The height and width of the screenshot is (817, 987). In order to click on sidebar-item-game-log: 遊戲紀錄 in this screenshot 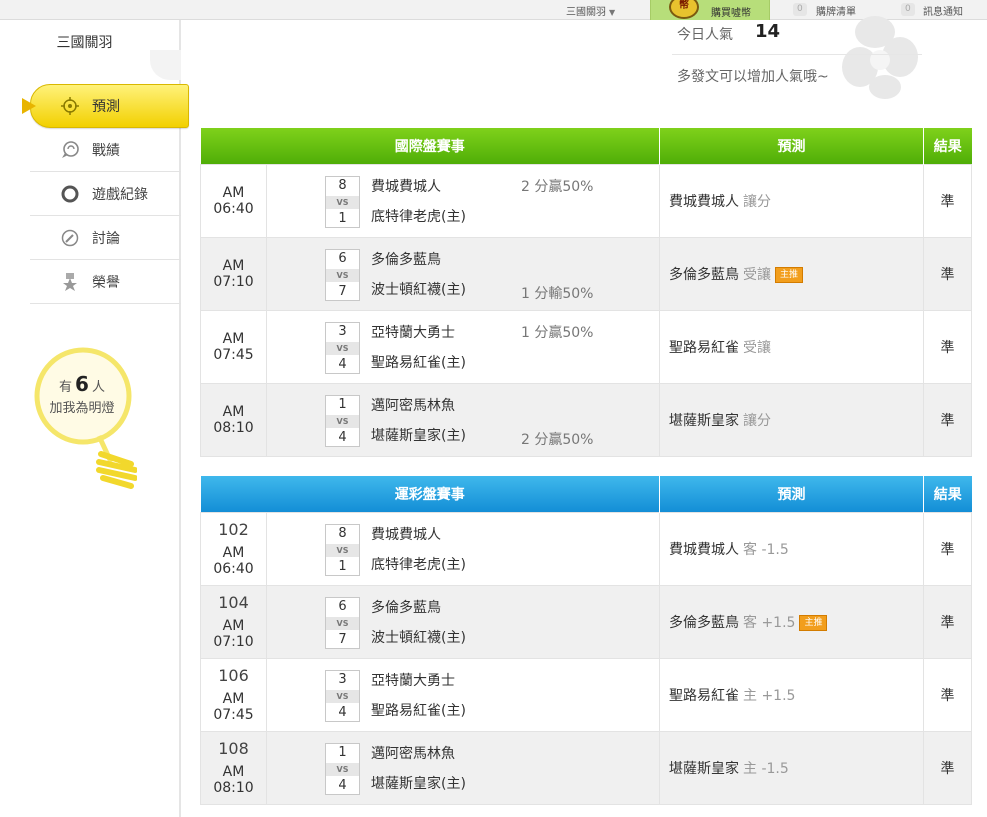, I will do `click(105, 194)`.